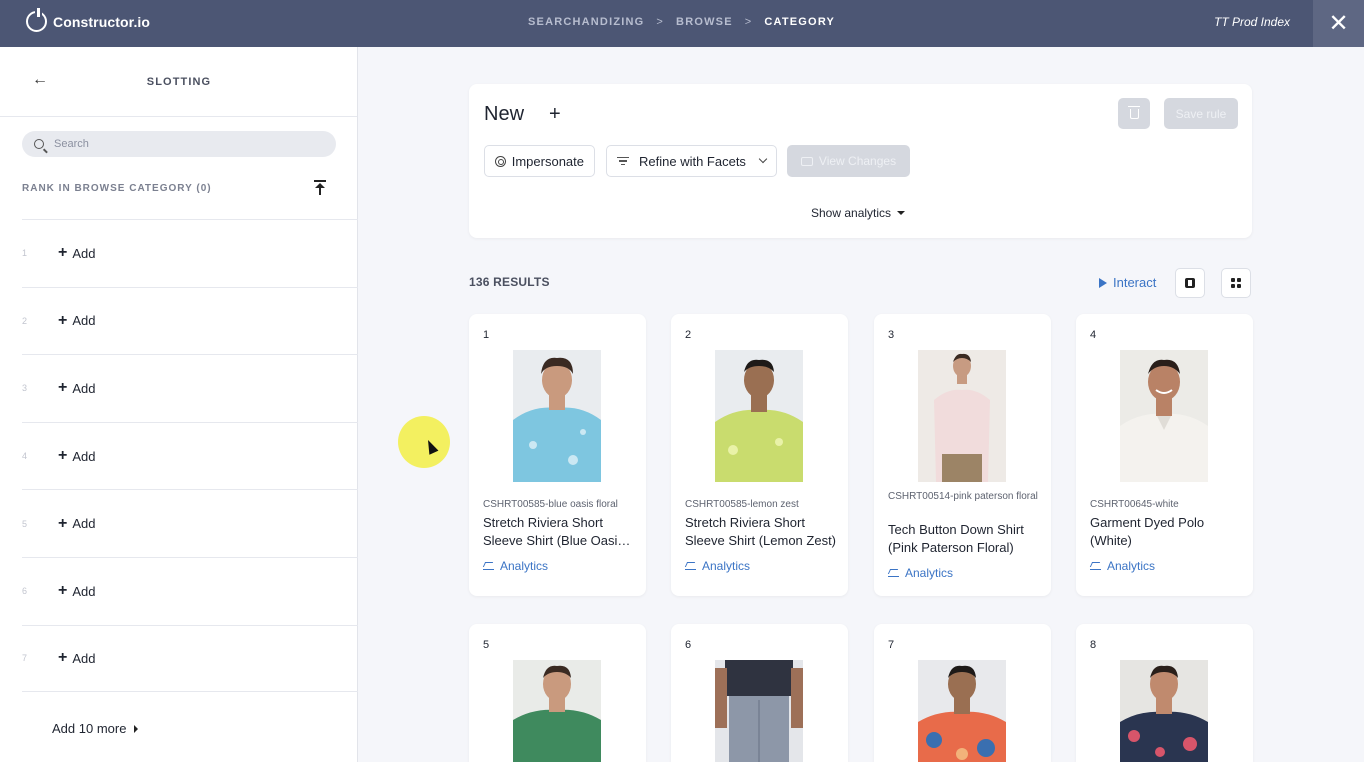  Describe the element at coordinates (1103, 282) in the screenshot. I see `play-icon` at that location.